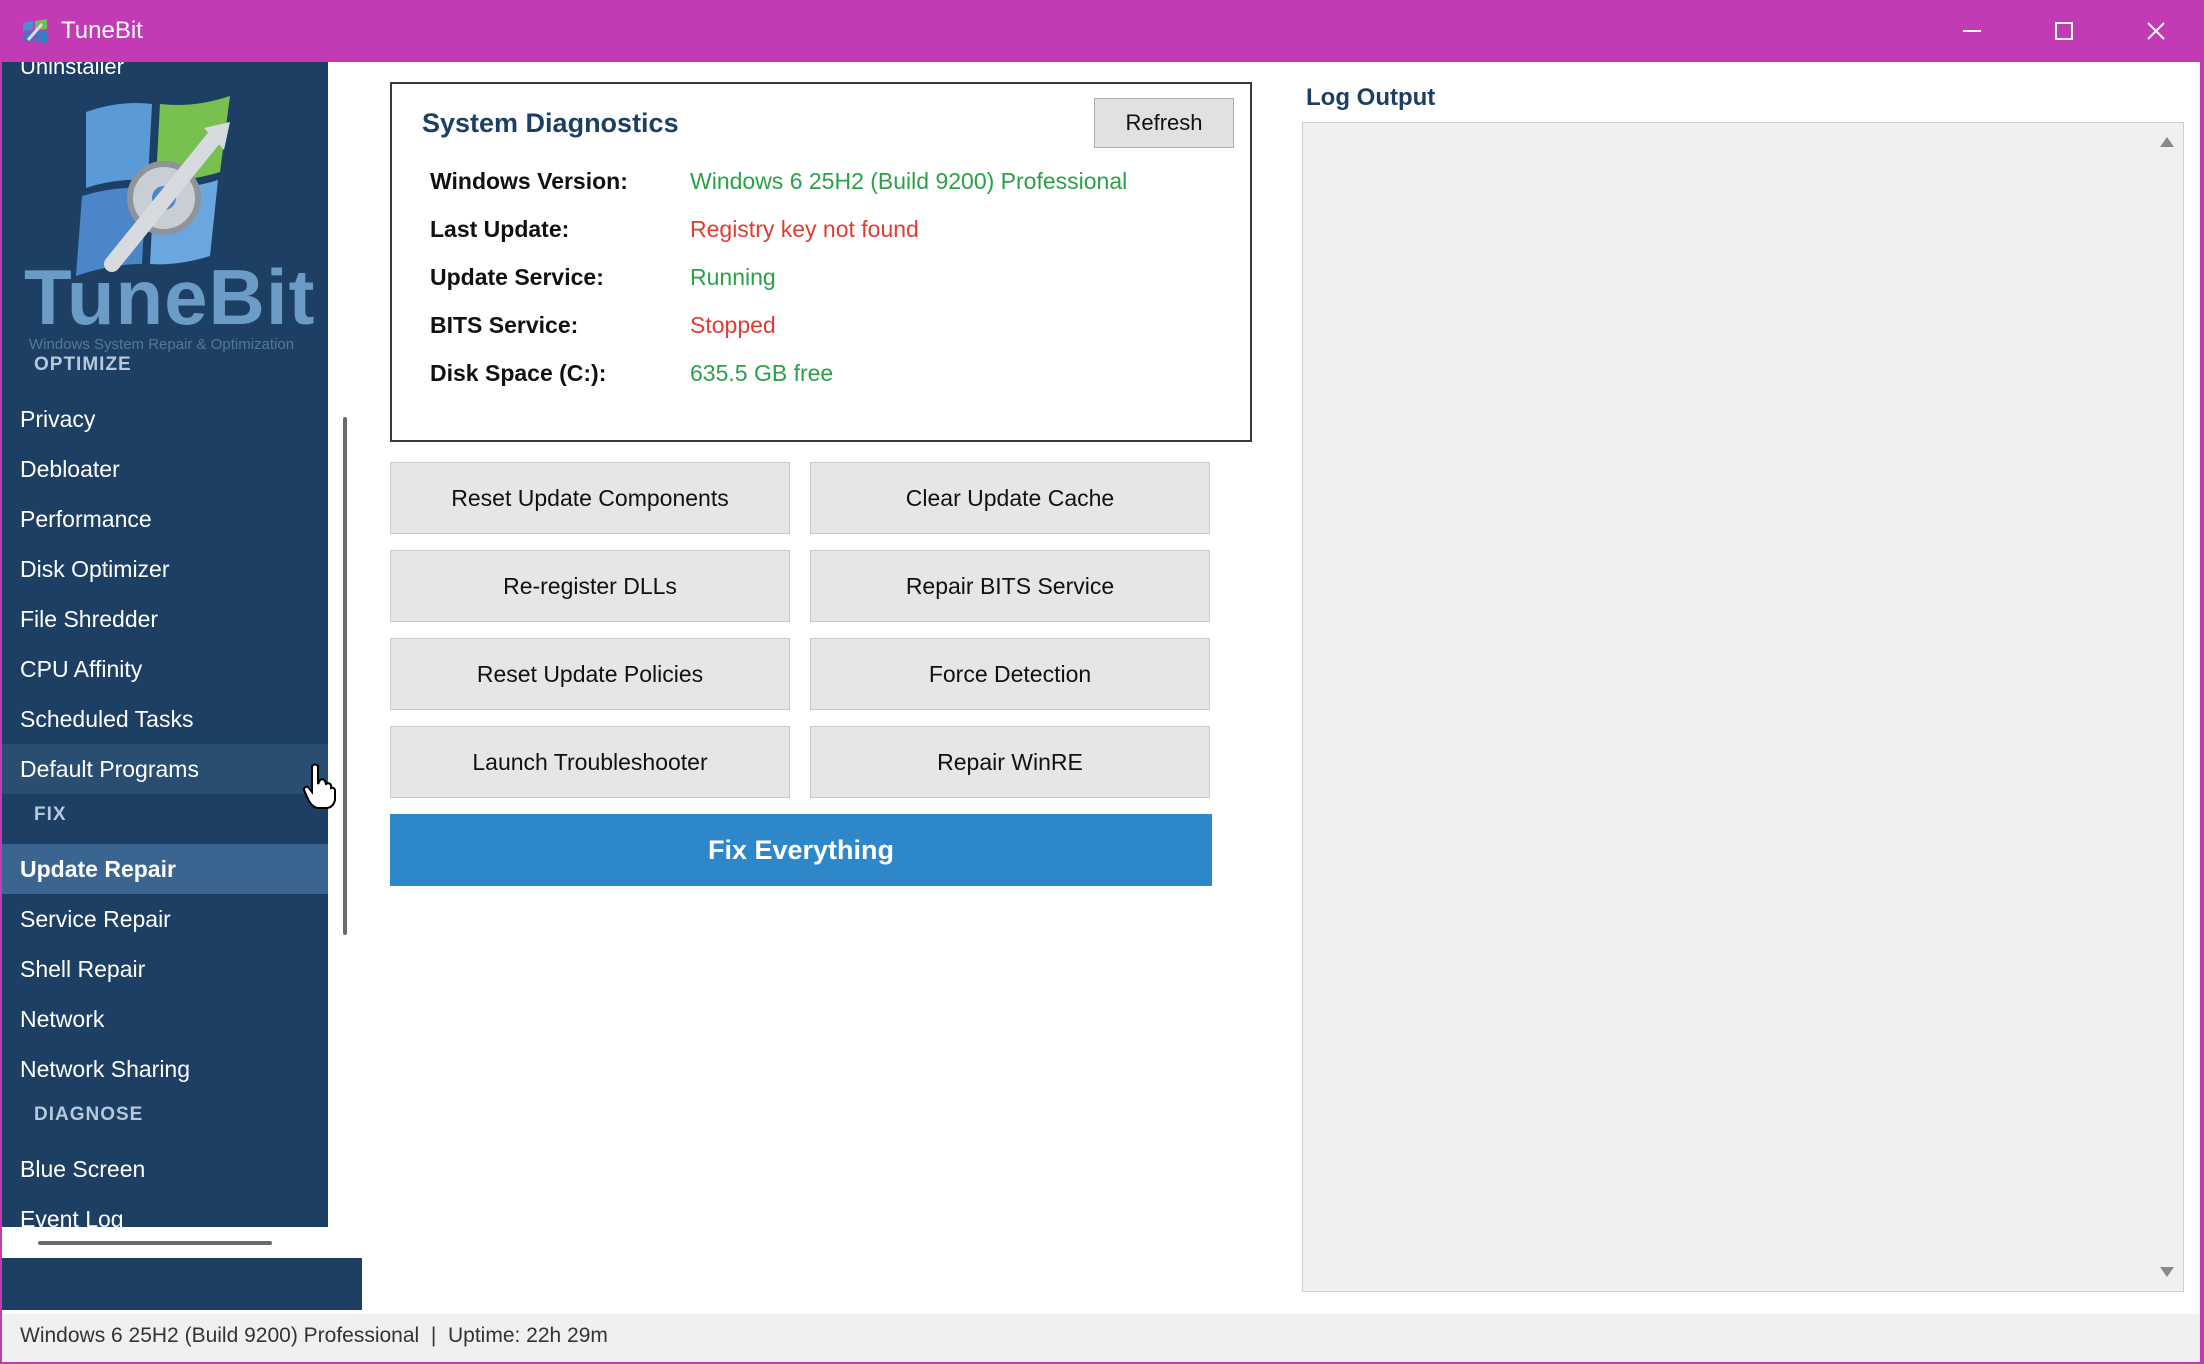  What do you see at coordinates (529, 181) in the screenshot?
I see `windows-version-label: Windows Version:` at bounding box center [529, 181].